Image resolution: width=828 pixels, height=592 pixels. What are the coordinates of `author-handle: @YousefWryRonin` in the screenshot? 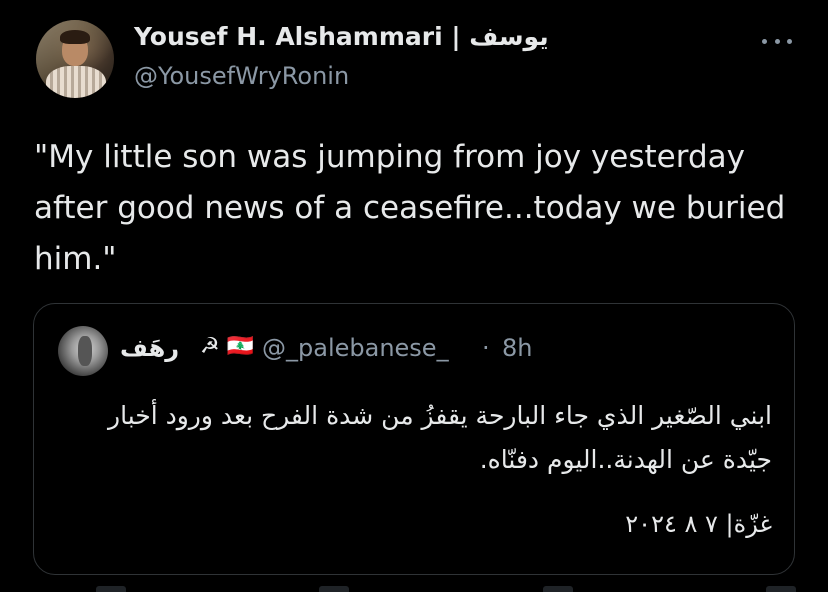 It's located at (241, 76).